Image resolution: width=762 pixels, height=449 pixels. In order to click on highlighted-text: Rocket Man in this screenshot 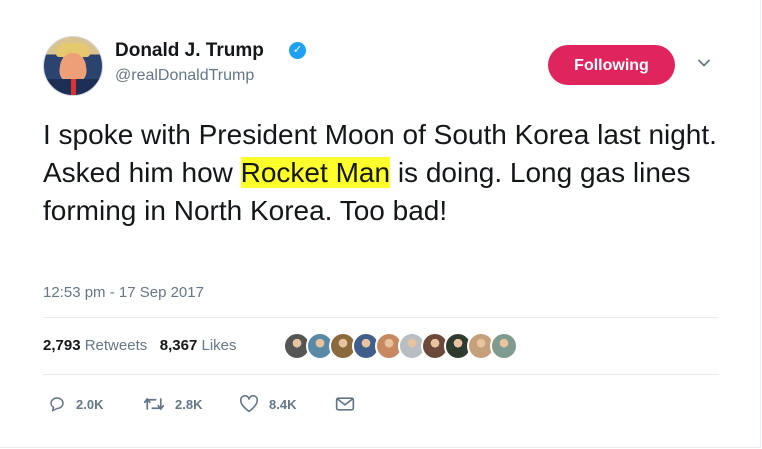, I will do `click(315, 172)`.